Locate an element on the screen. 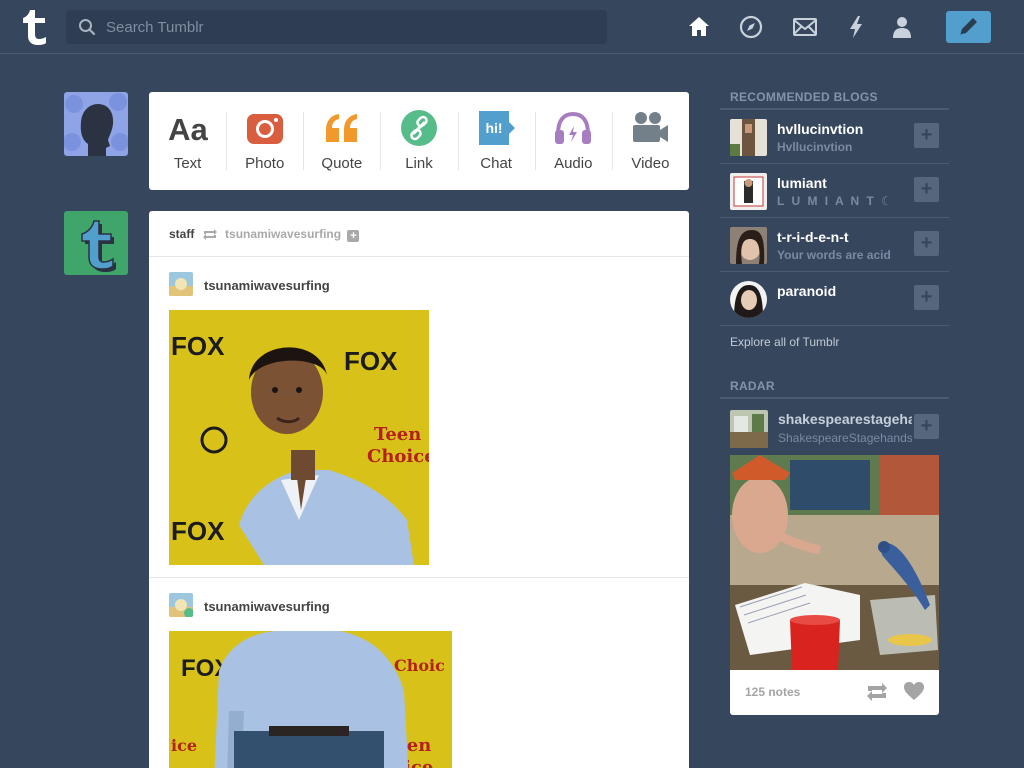 This screenshot has width=1024, height=768. blog-name: t-r-i-d-e-n-t is located at coordinates (842, 237).